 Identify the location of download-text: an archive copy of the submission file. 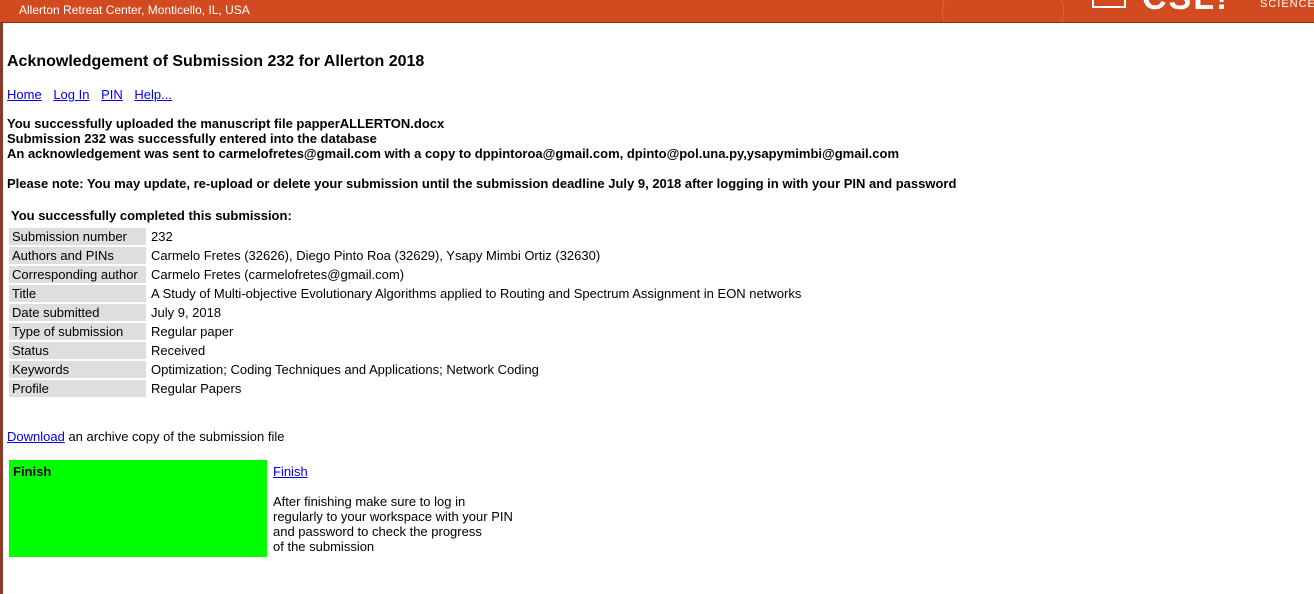
(174, 436).